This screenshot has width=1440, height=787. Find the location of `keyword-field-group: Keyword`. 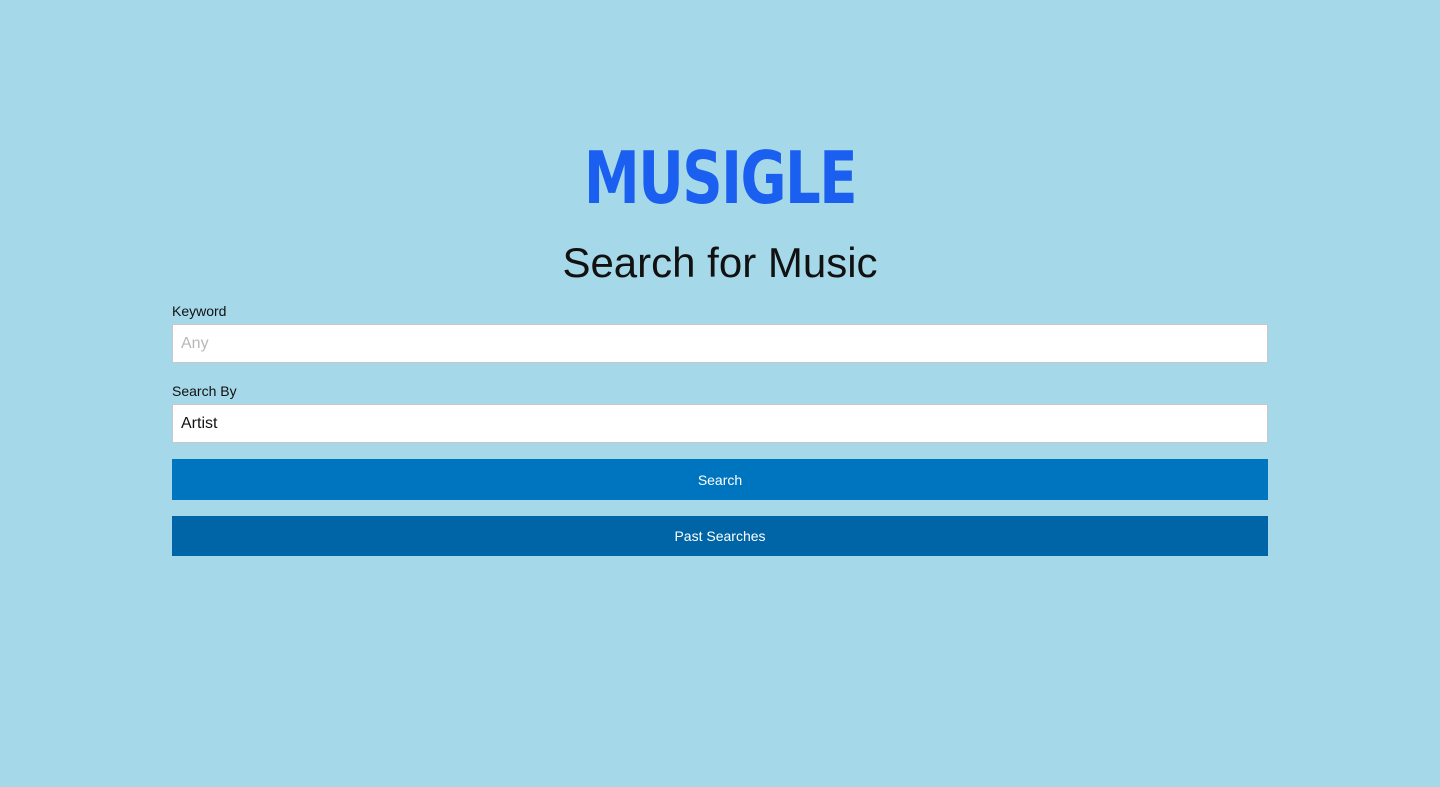

keyword-field-group: Keyword is located at coordinates (720, 332).